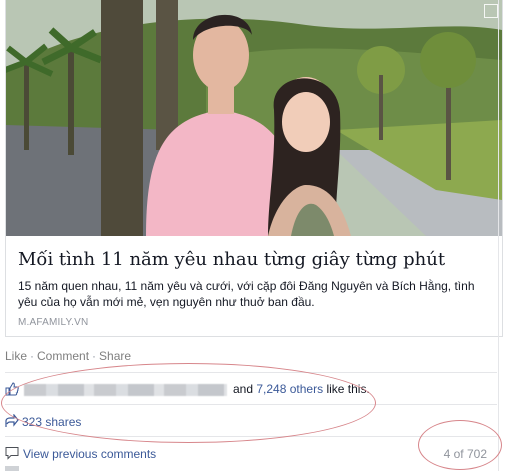 Image resolution: width=505 pixels, height=471 pixels. What do you see at coordinates (12, 453) in the screenshot?
I see `comment-icon` at bounding box center [12, 453].